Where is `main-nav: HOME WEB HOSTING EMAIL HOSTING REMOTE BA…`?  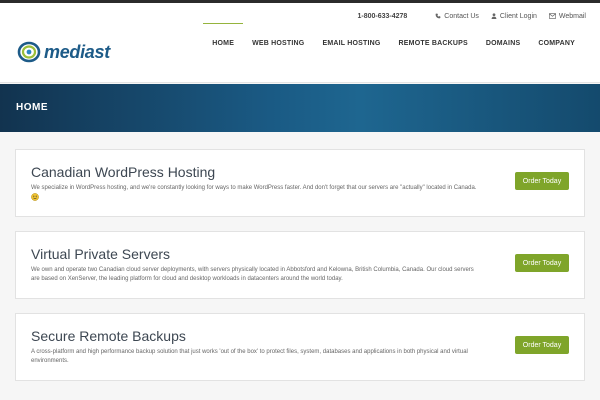 main-nav: HOME WEB HOSTING EMAIL HOSTING REMOTE BA… is located at coordinates (393, 43).